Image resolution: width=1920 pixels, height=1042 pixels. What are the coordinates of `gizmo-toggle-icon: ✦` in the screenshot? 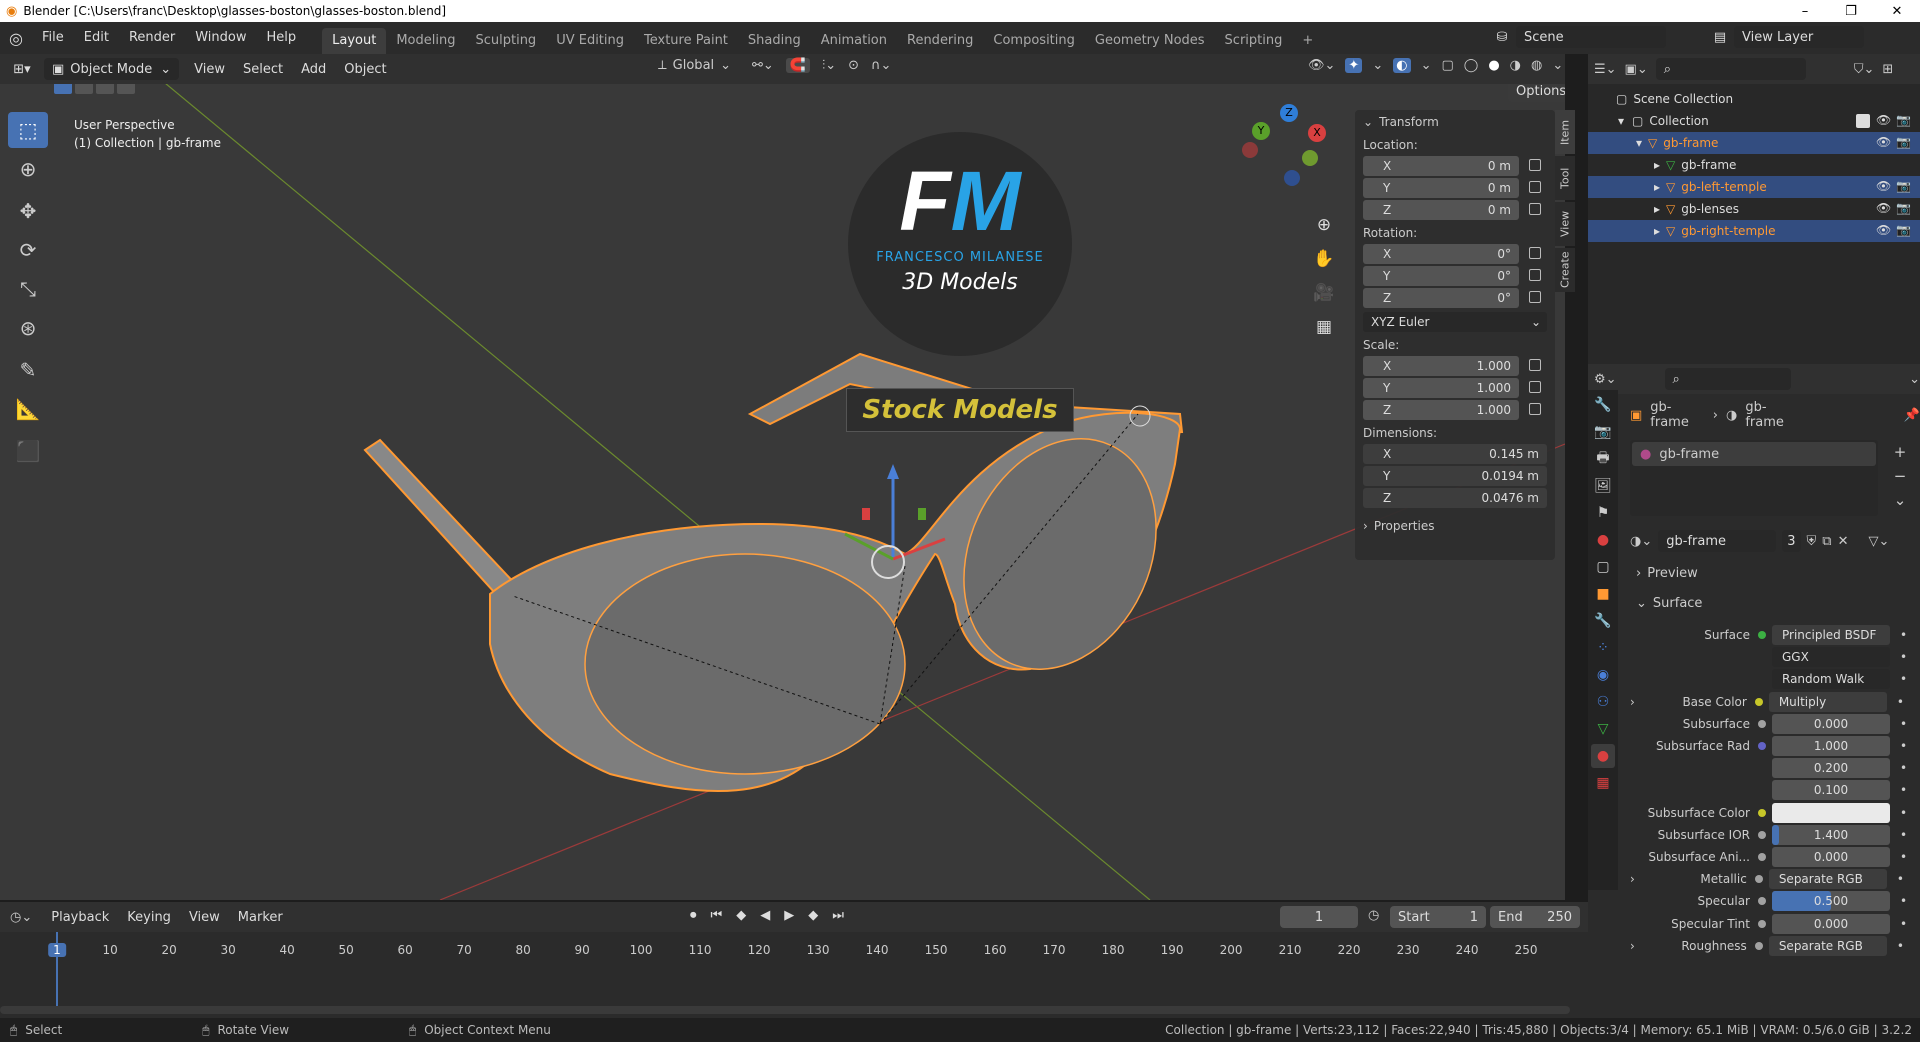 It's located at (1354, 65).